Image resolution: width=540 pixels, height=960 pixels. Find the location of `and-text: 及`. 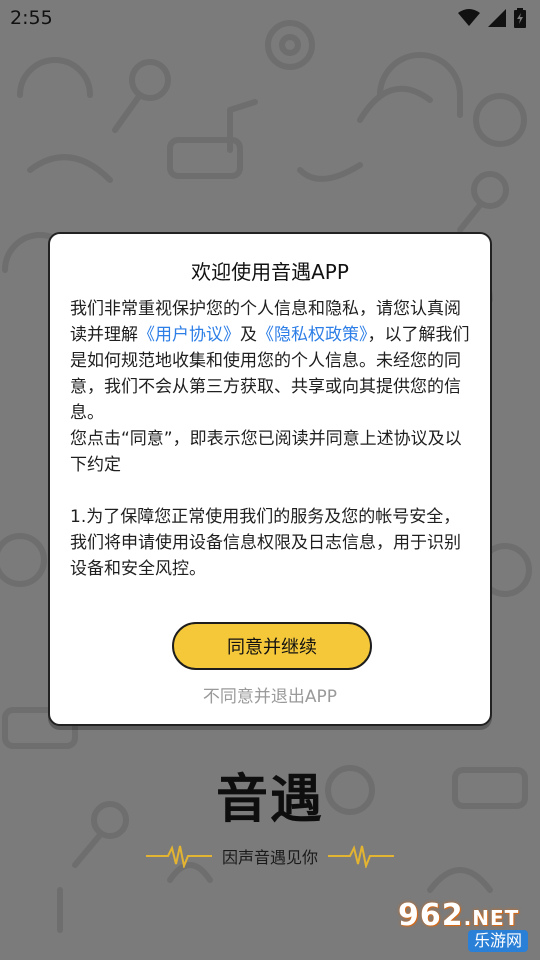

and-text: 及 is located at coordinates (248, 335).